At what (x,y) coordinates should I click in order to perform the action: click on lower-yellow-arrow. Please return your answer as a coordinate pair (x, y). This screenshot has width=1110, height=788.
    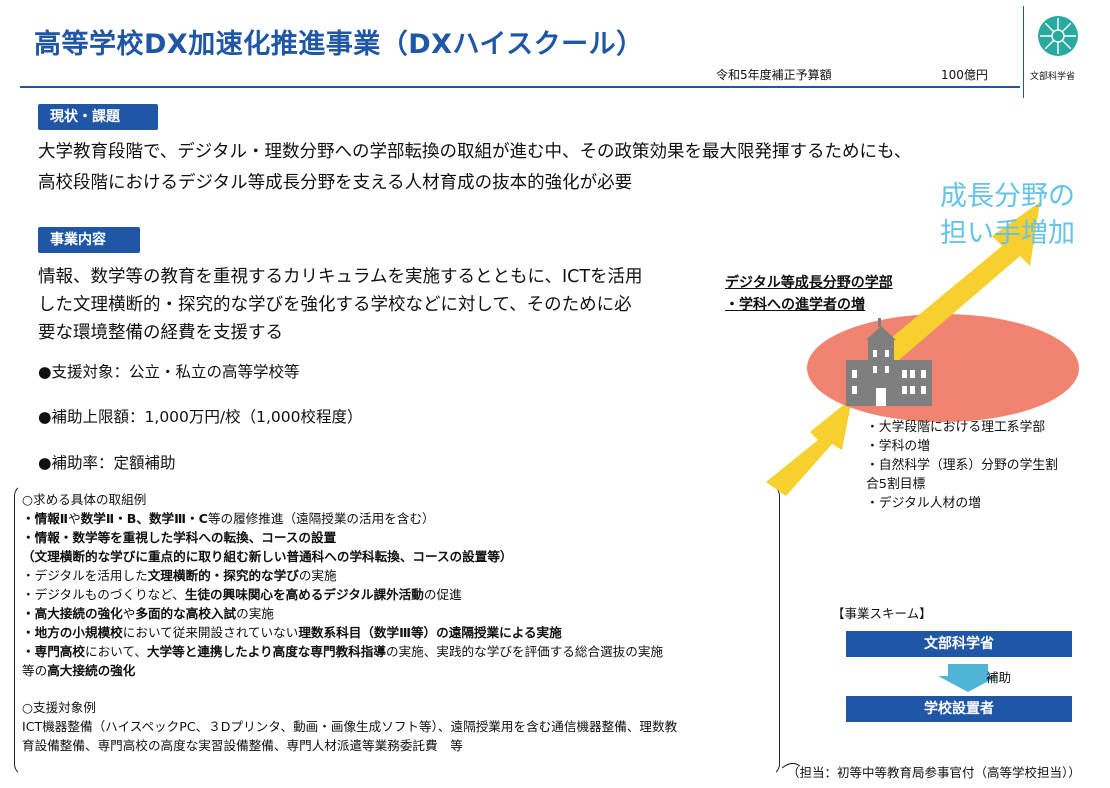
    Looking at the image, I should click on (809, 447).